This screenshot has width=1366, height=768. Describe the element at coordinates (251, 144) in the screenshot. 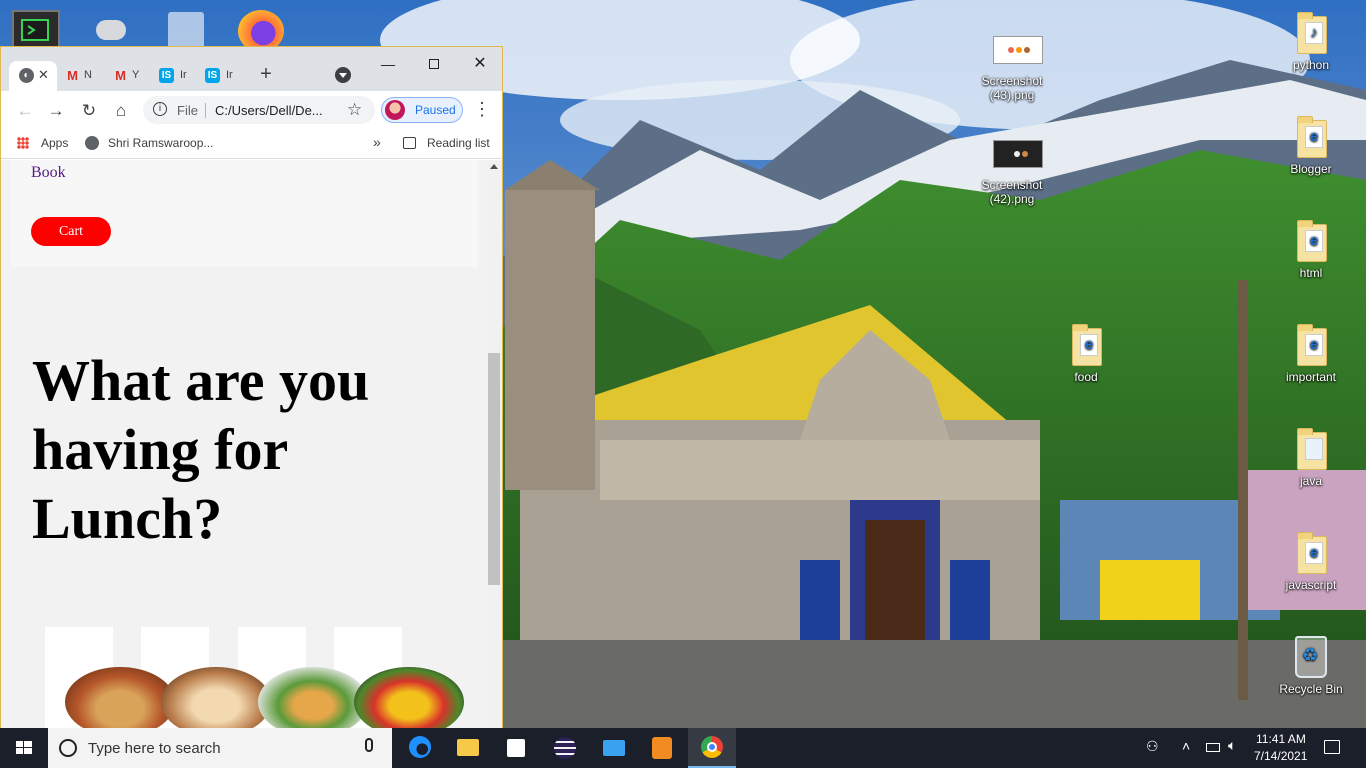

I see `bookmarks-bar: Apps Shri Ramswaroop... » Reading list` at that location.